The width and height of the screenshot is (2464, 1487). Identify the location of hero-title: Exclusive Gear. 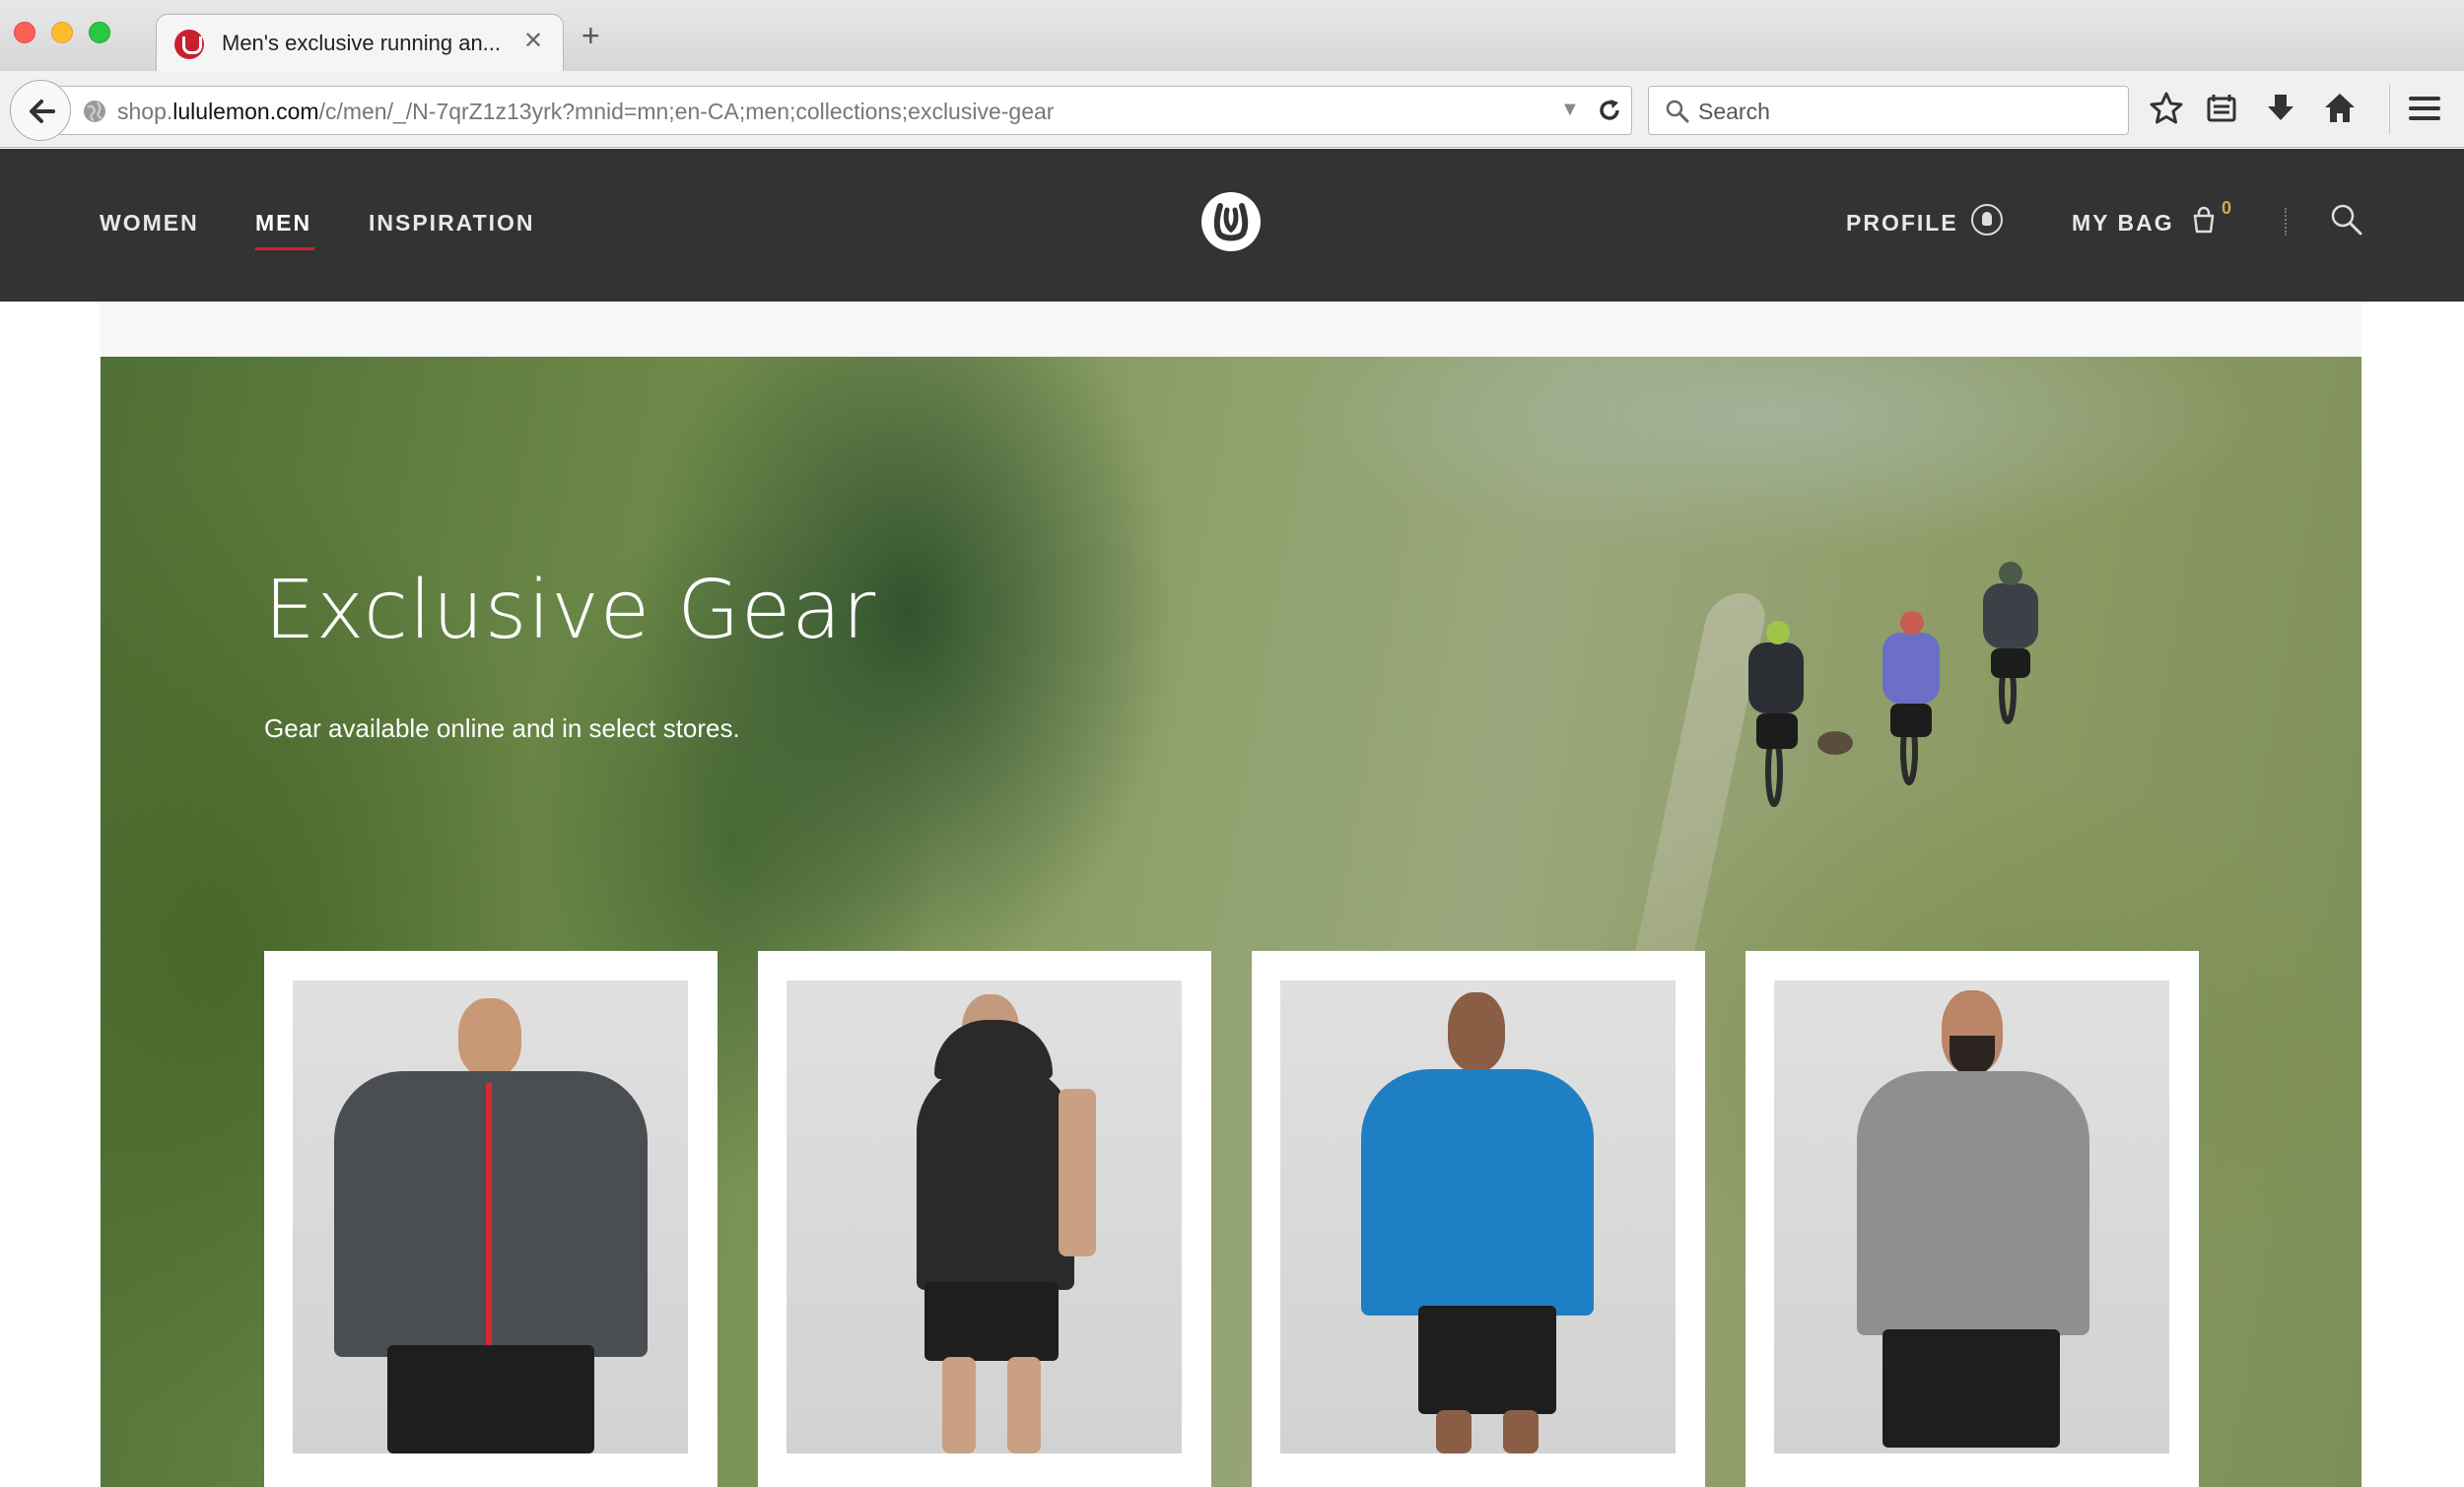
(570, 610).